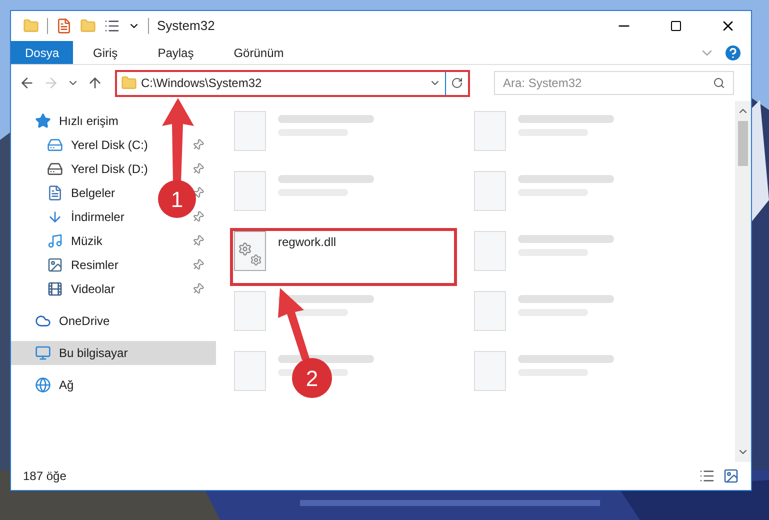 Image resolution: width=769 pixels, height=520 pixels. What do you see at coordinates (113, 385) in the screenshot?
I see `sidebar-item: Ağ` at bounding box center [113, 385].